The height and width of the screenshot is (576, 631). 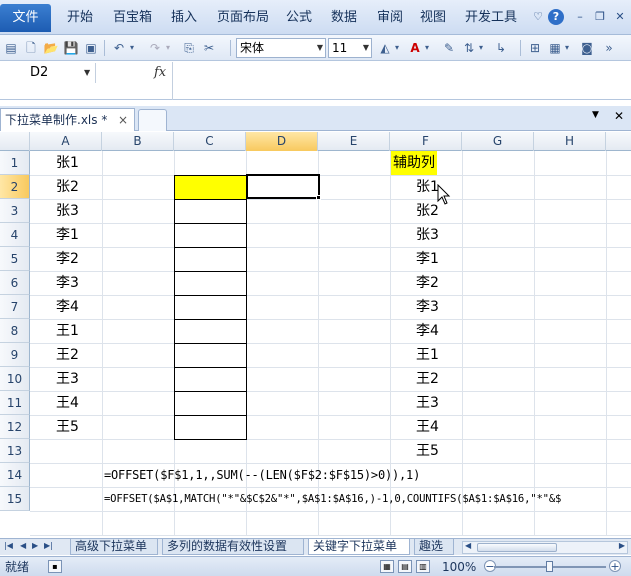 What do you see at coordinates (619, 116) in the screenshot?
I see `close-workbook-icon: ✕` at bounding box center [619, 116].